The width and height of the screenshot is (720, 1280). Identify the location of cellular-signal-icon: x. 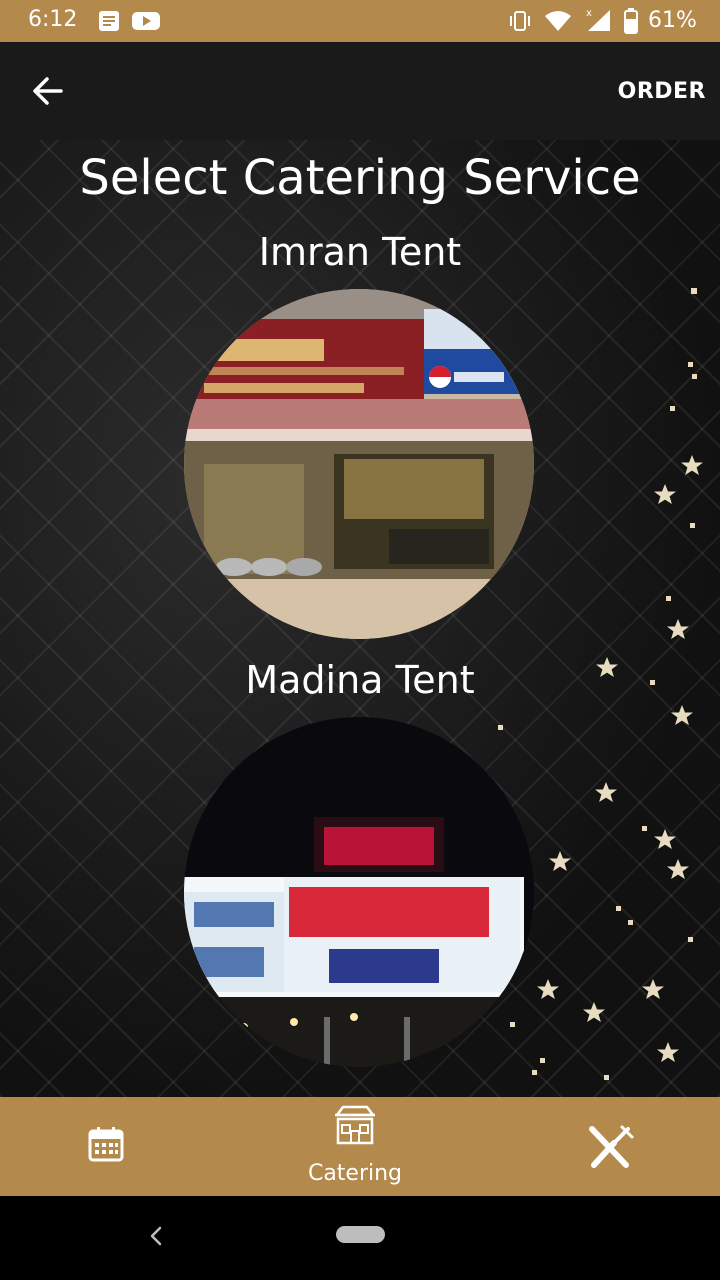
(598, 21).